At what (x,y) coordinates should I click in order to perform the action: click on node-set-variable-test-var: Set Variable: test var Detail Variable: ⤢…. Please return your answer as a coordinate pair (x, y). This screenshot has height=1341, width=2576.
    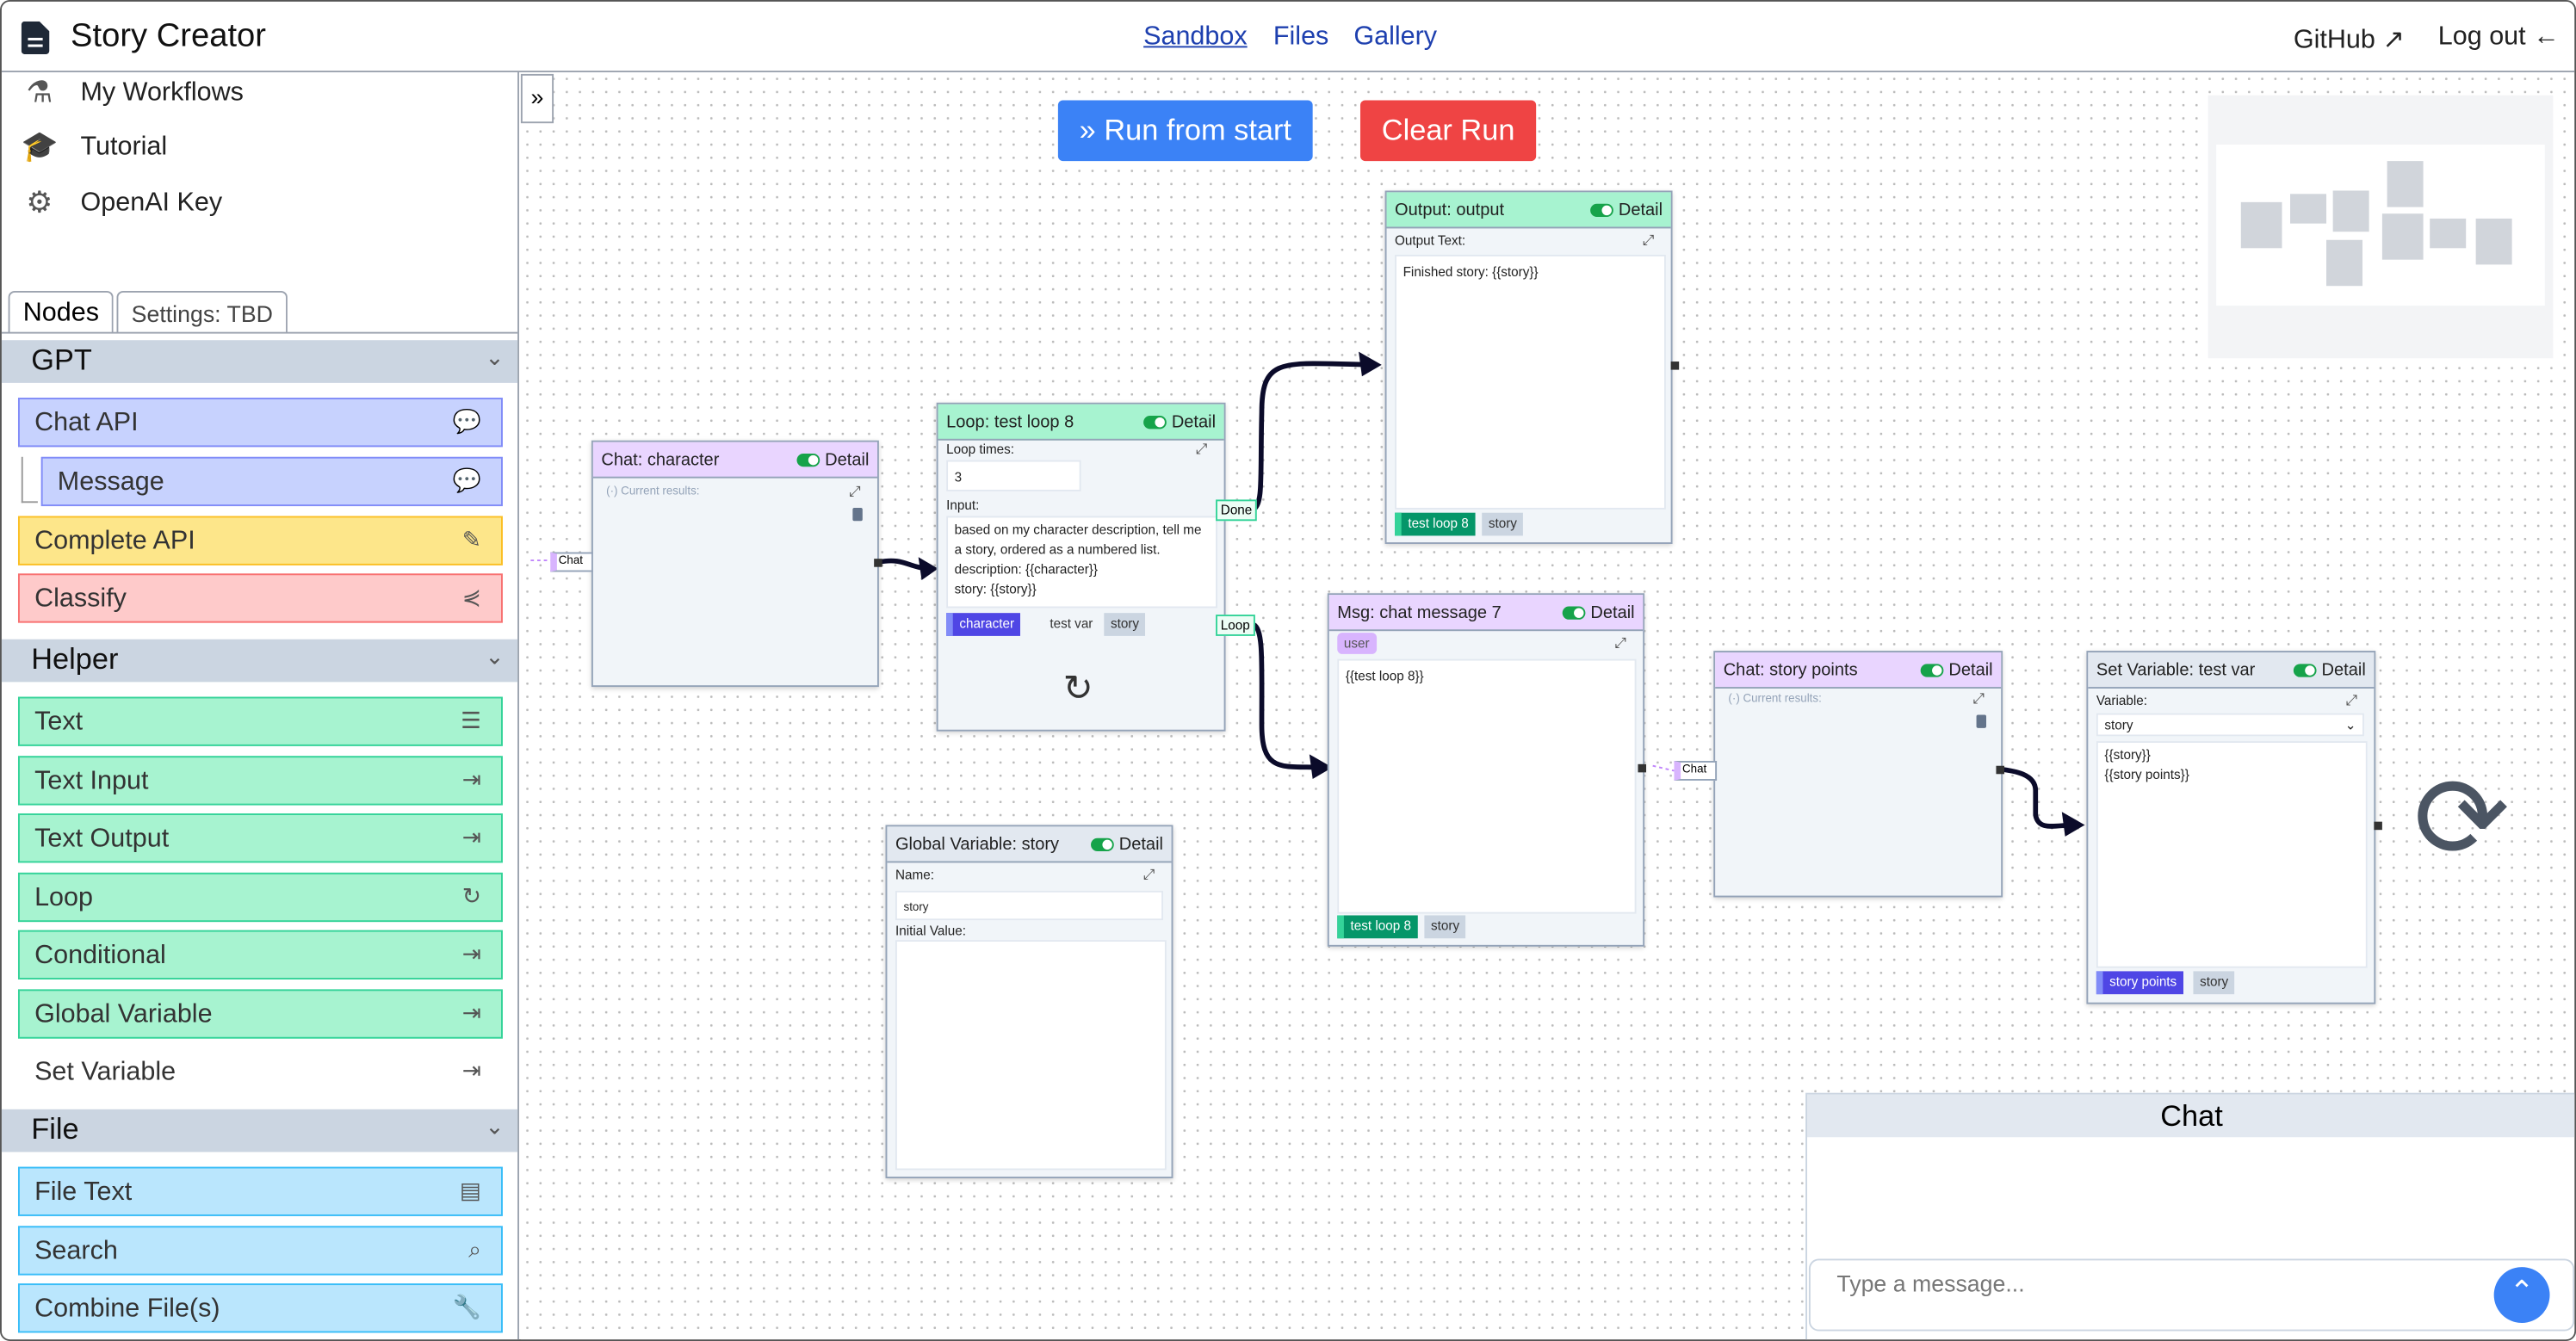
    Looking at the image, I should click on (2231, 828).